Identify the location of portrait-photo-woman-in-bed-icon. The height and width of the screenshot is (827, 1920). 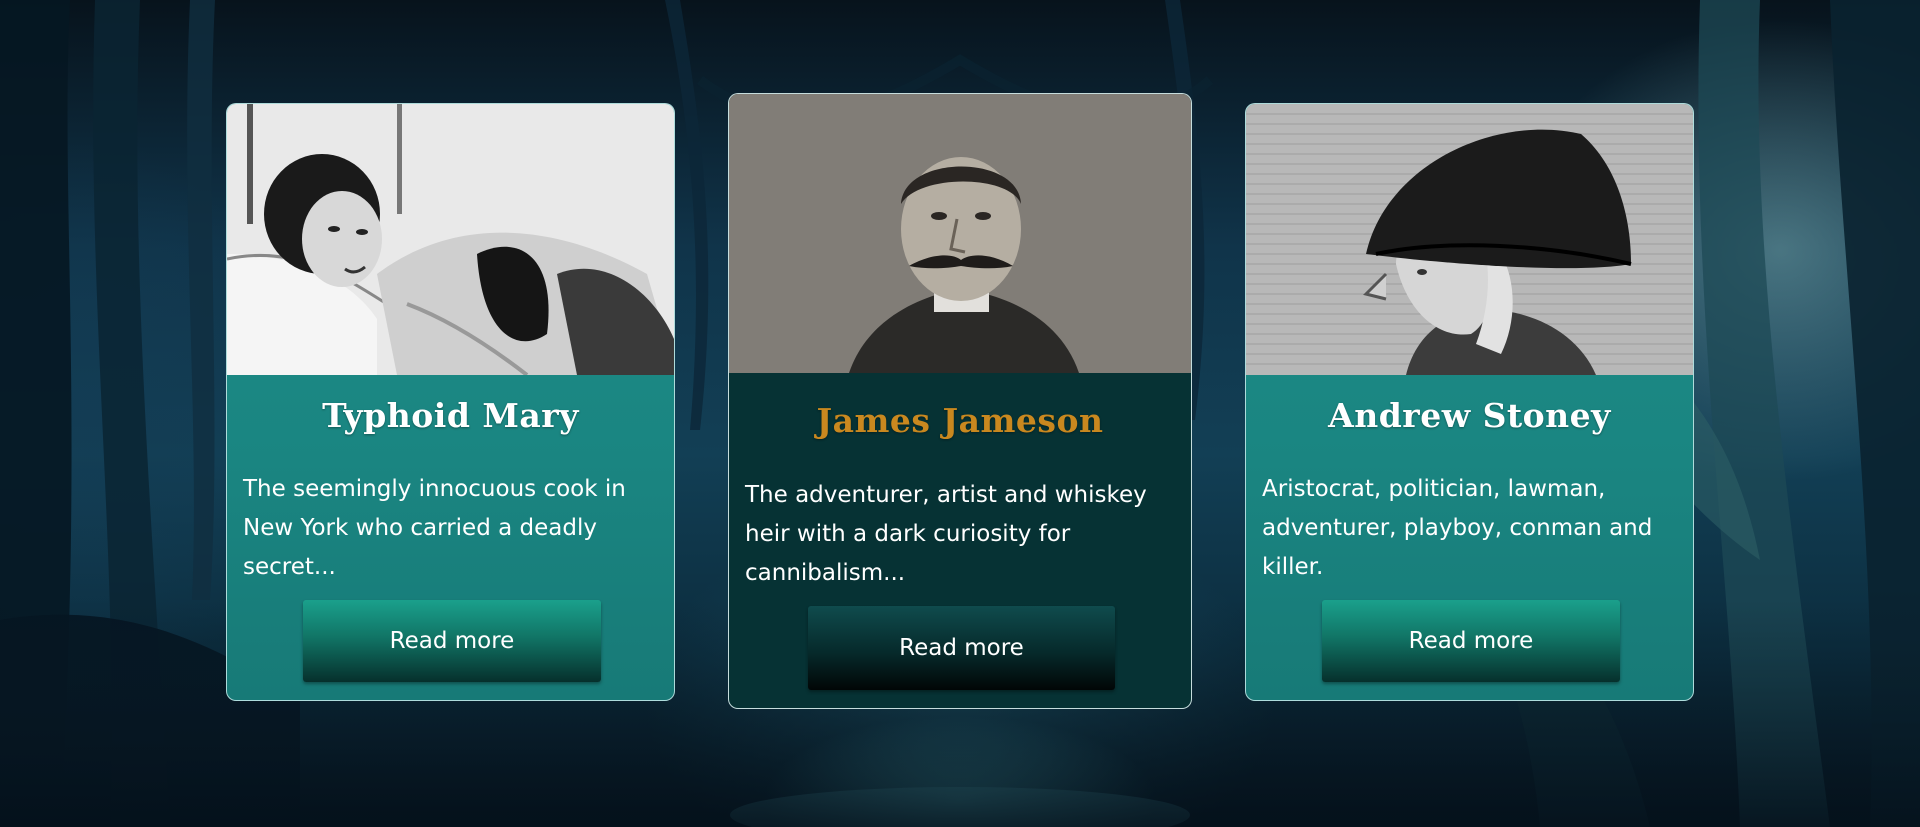
(450, 239).